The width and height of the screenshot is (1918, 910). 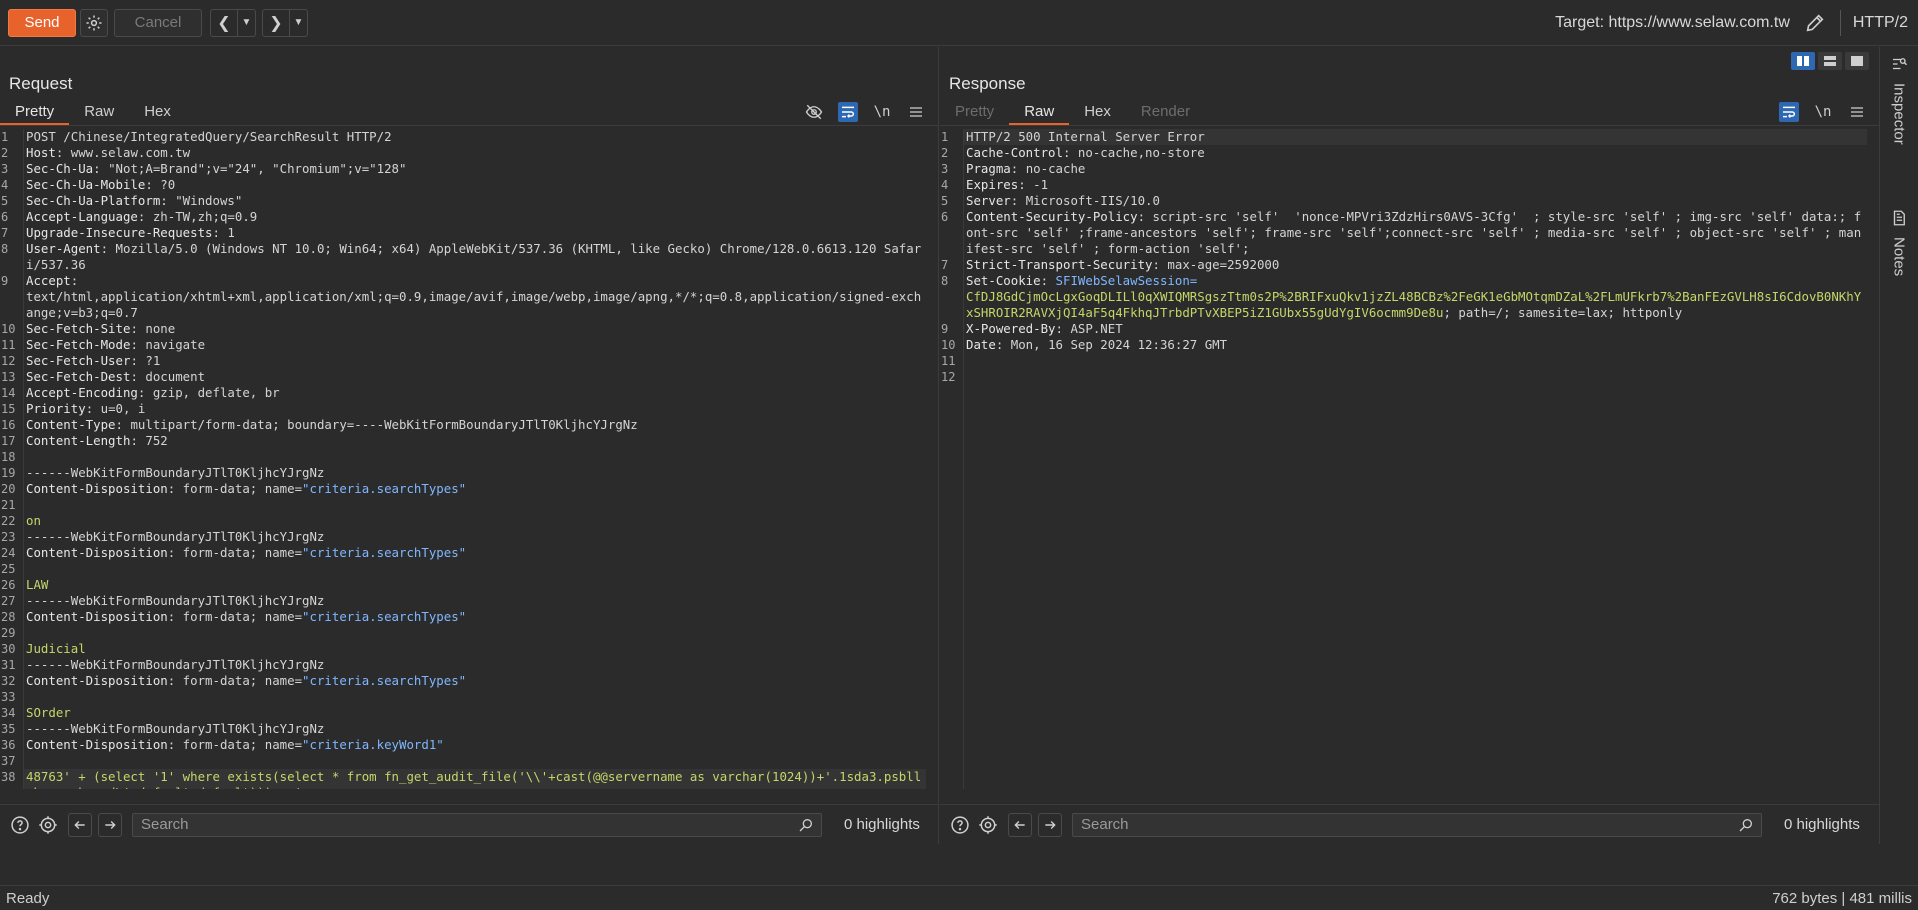 What do you see at coordinates (242, 552) in the screenshot?
I see `header-value: form-data; name=` at bounding box center [242, 552].